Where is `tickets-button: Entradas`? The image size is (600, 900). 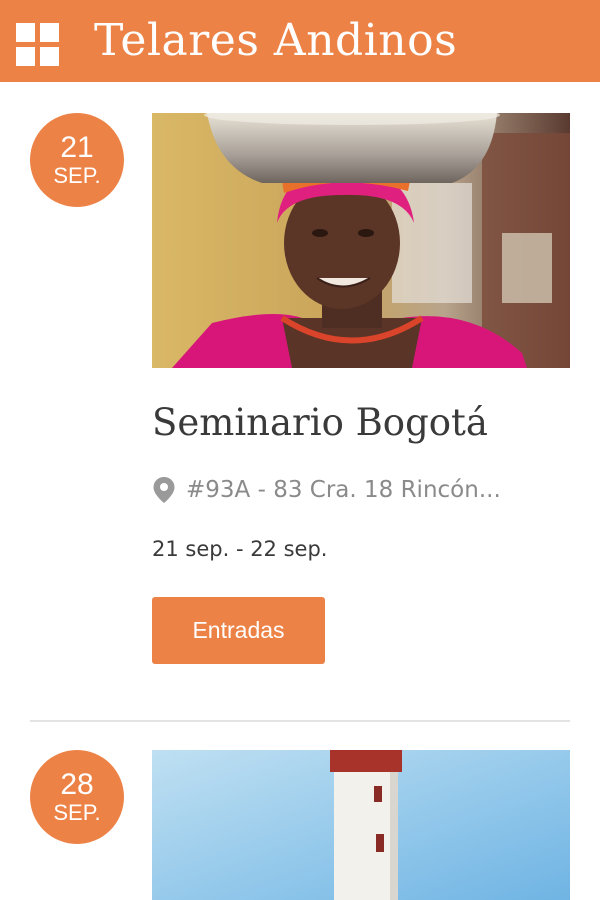
tickets-button: Entradas is located at coordinates (238, 630).